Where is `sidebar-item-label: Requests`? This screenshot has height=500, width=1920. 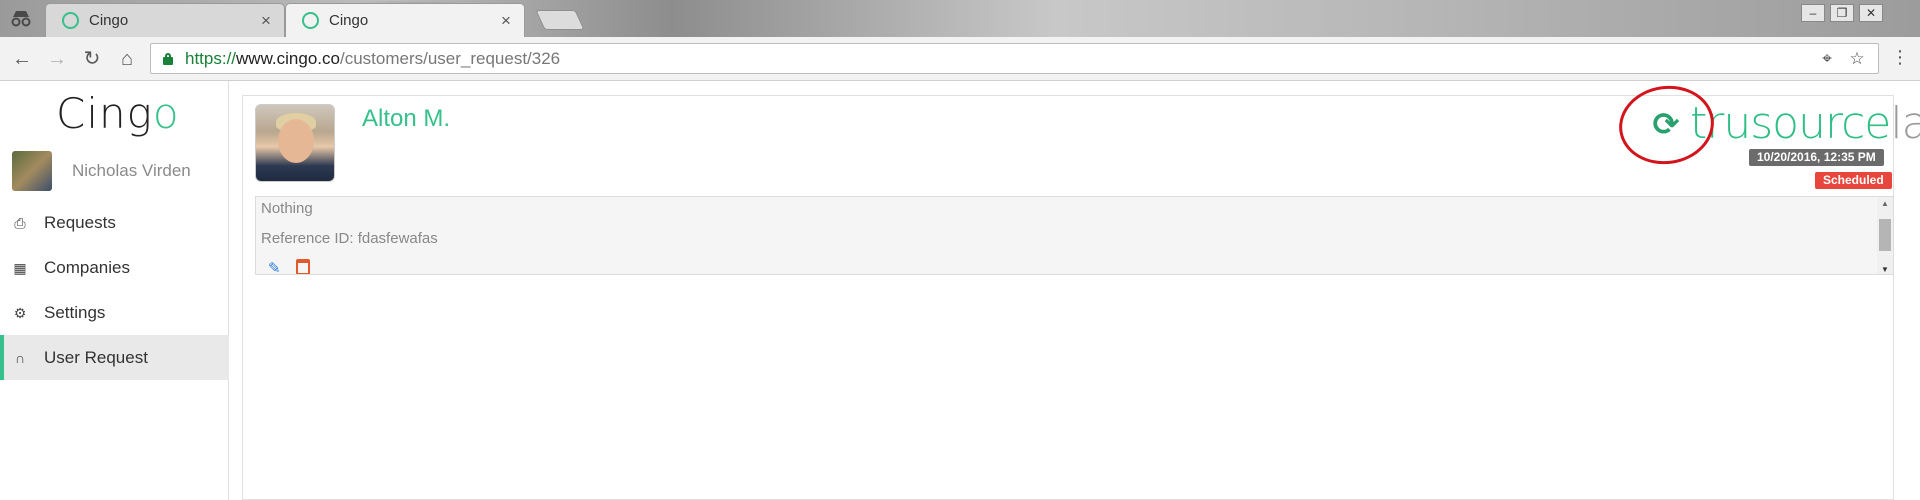 sidebar-item-label: Requests is located at coordinates (80, 222).